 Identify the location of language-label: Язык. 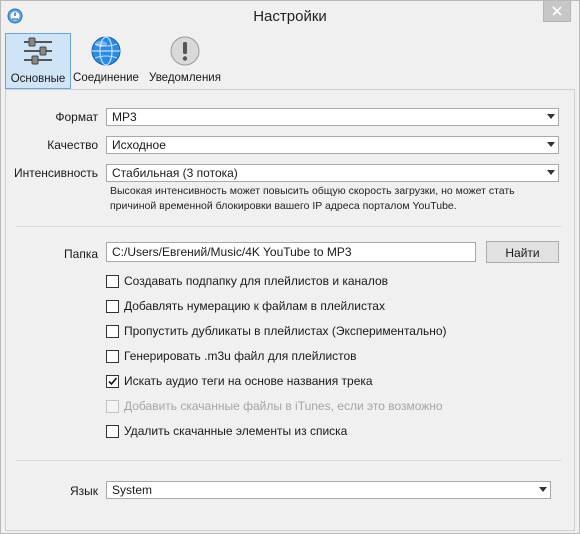
(83, 491).